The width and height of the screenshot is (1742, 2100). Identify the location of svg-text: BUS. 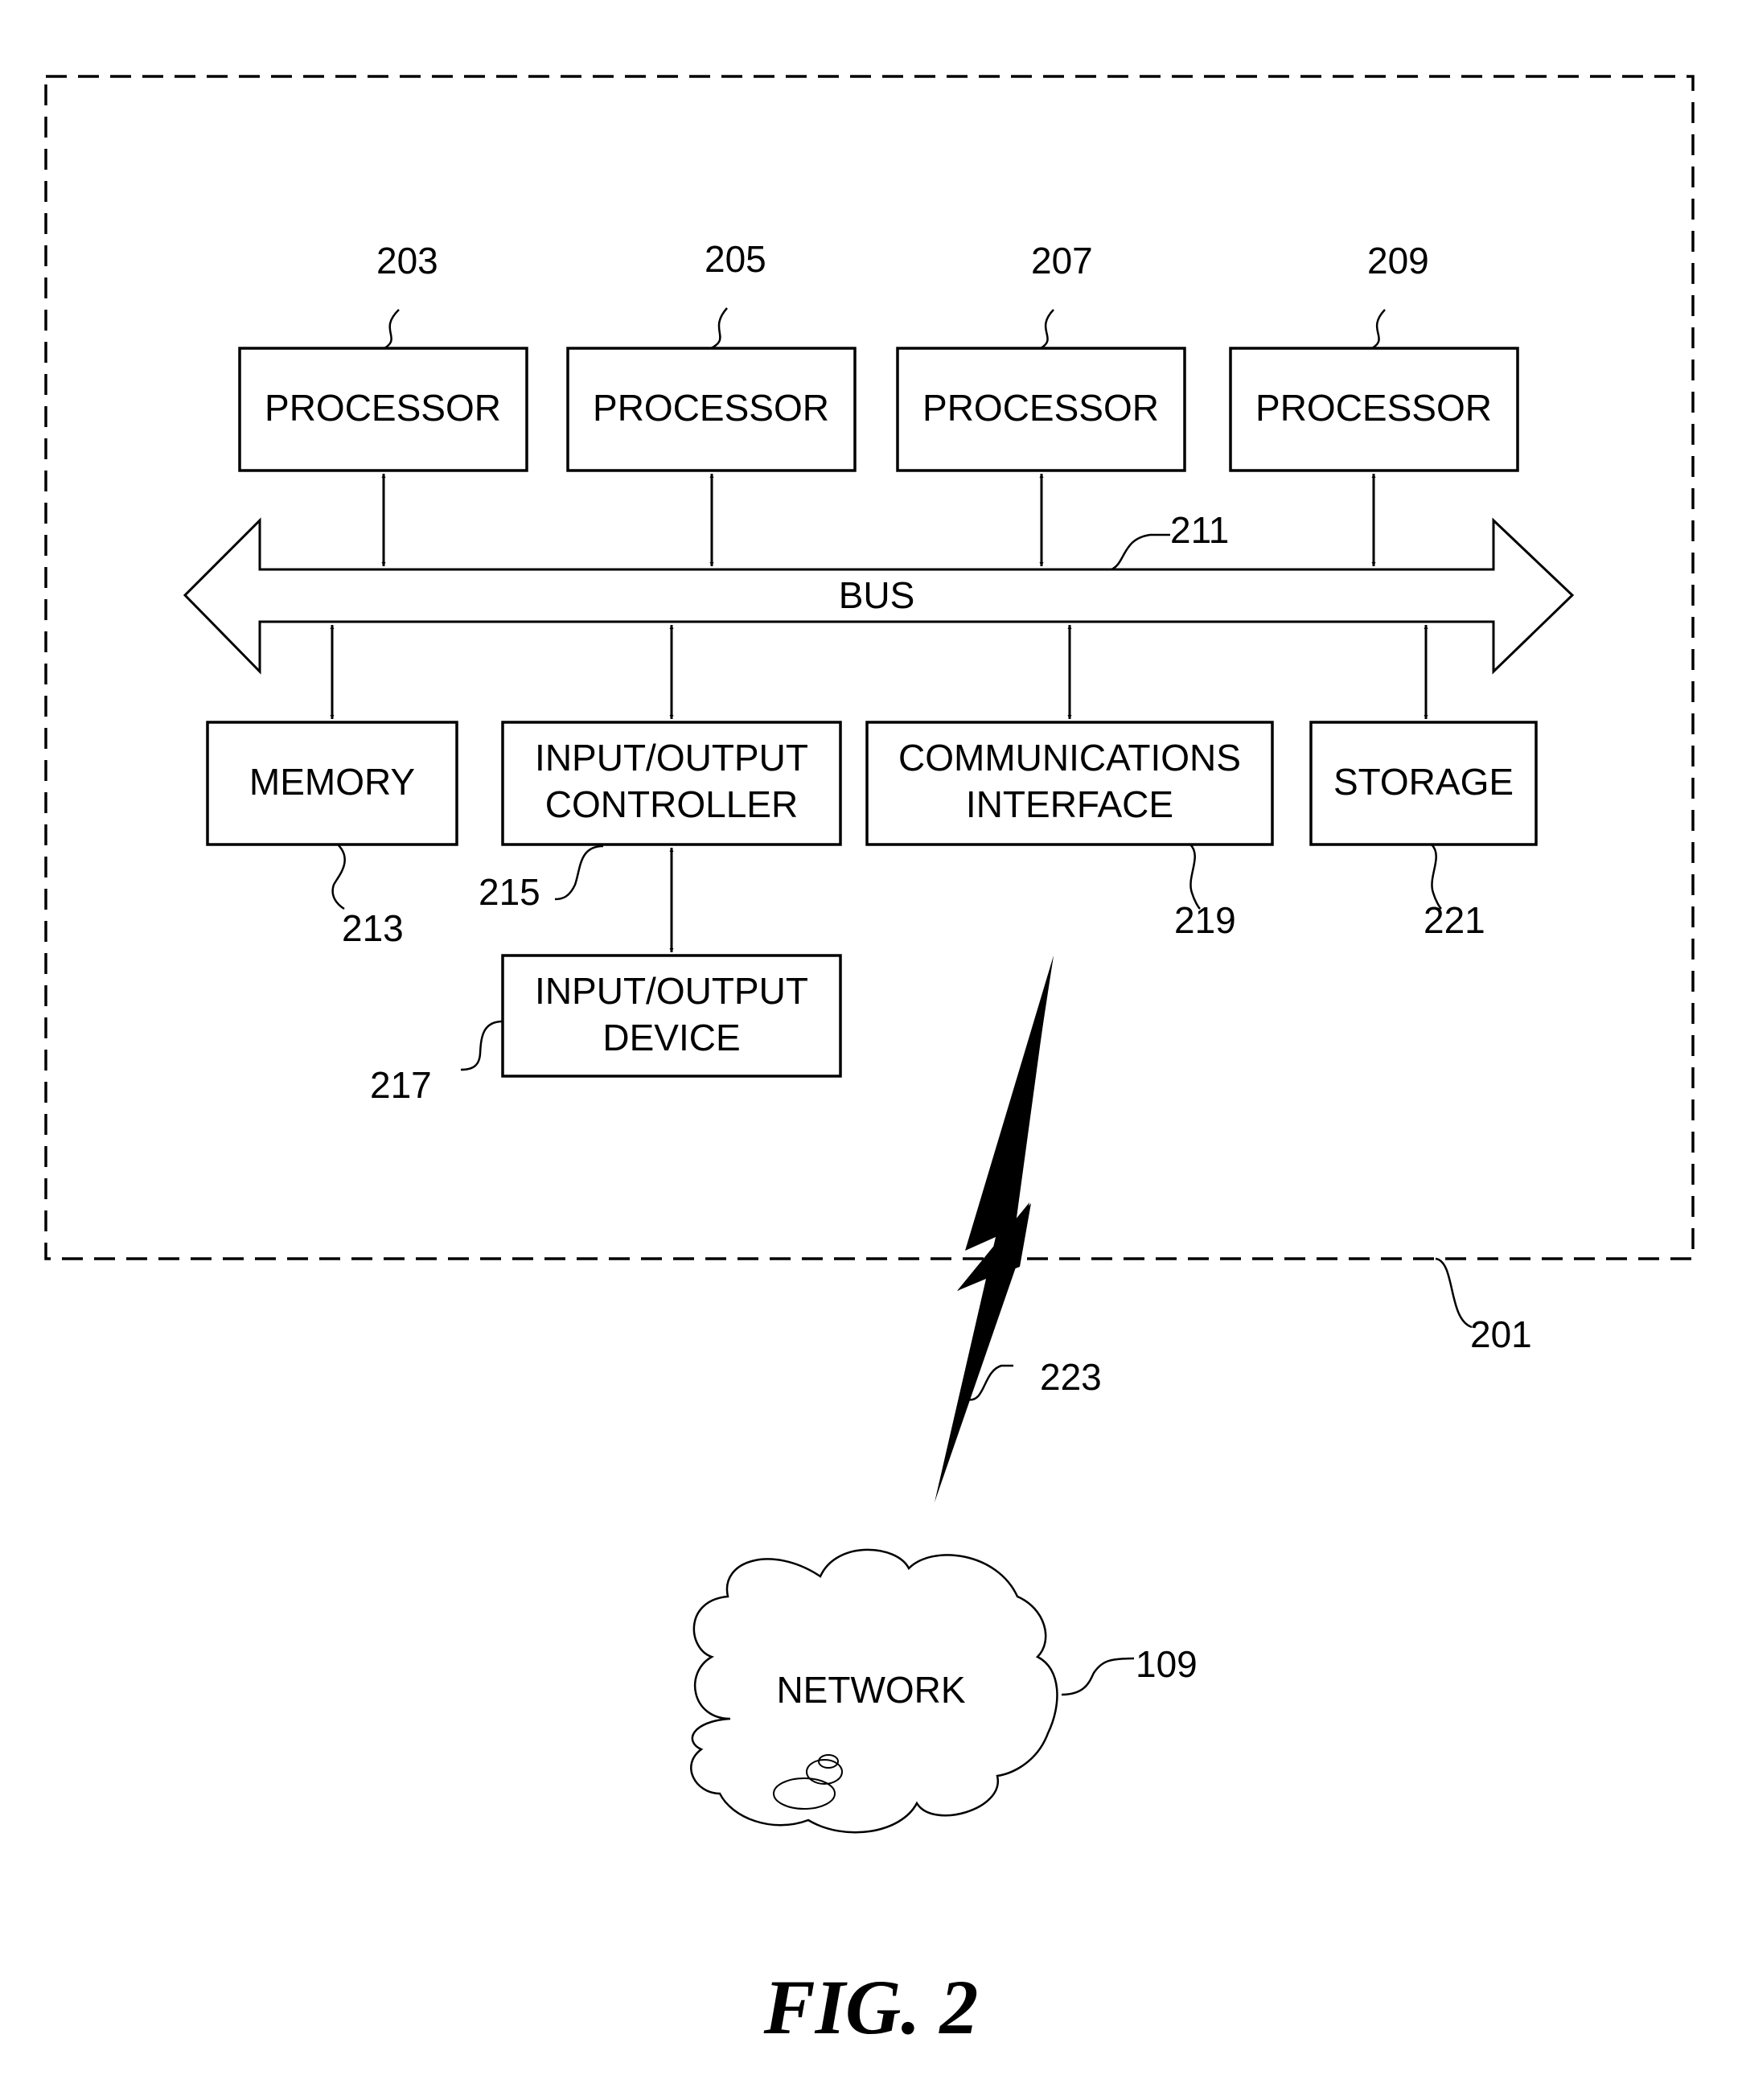
(877, 595).